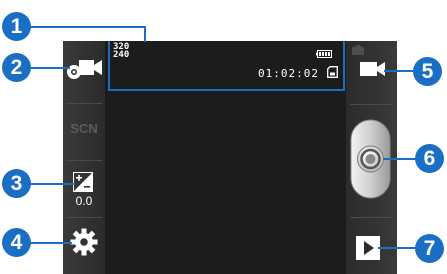 The width and height of the screenshot is (447, 274). I want to click on callout-5: 5, so click(427, 71).